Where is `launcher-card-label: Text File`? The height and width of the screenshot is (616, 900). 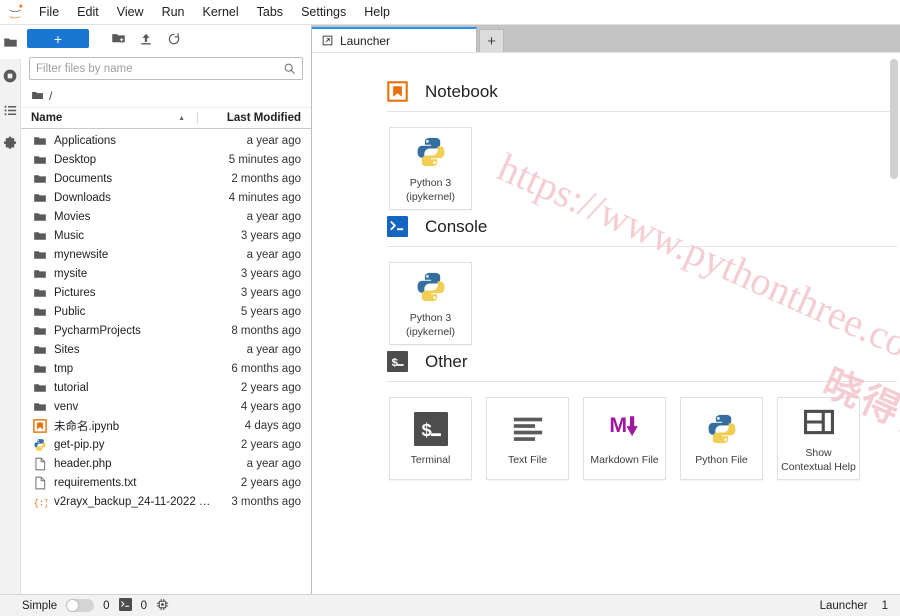 launcher-card-label: Text File is located at coordinates (527, 459).